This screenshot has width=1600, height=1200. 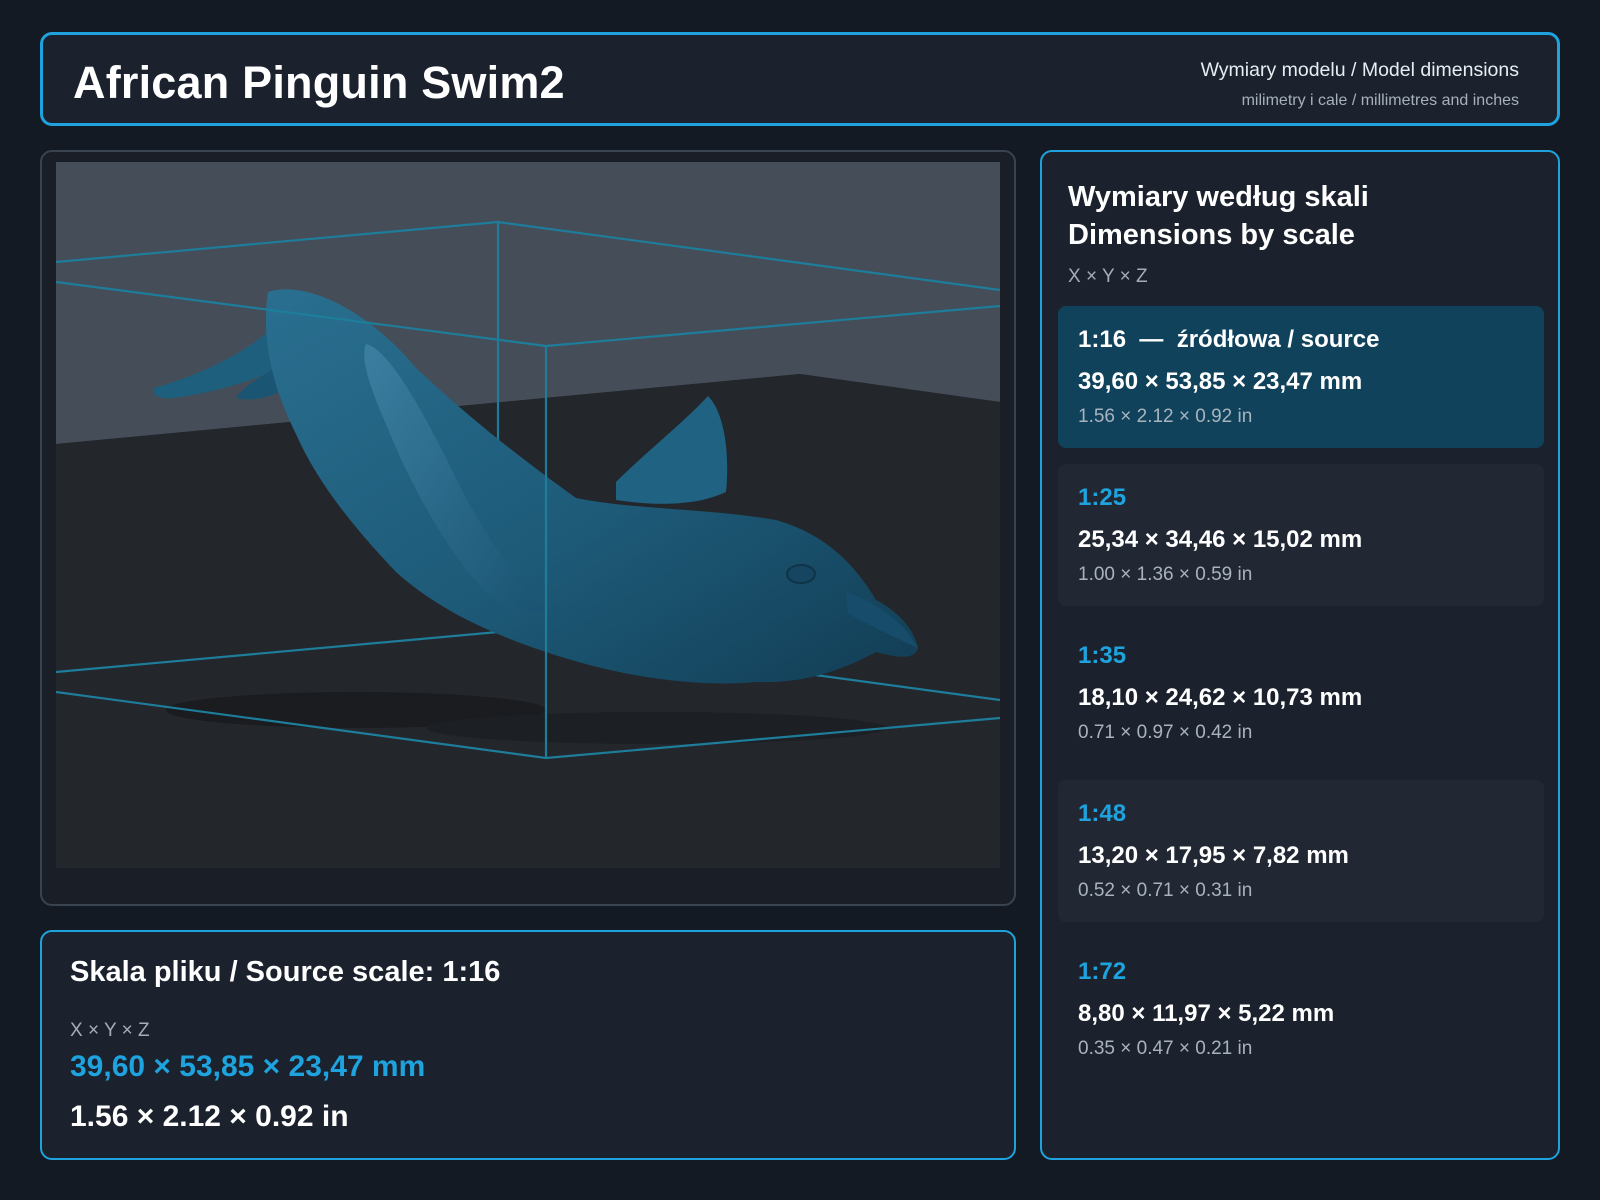 What do you see at coordinates (1165, 732) in the screenshot?
I see `scale-dimensions-in: 0.71 × 0.97 × 0.42 in` at bounding box center [1165, 732].